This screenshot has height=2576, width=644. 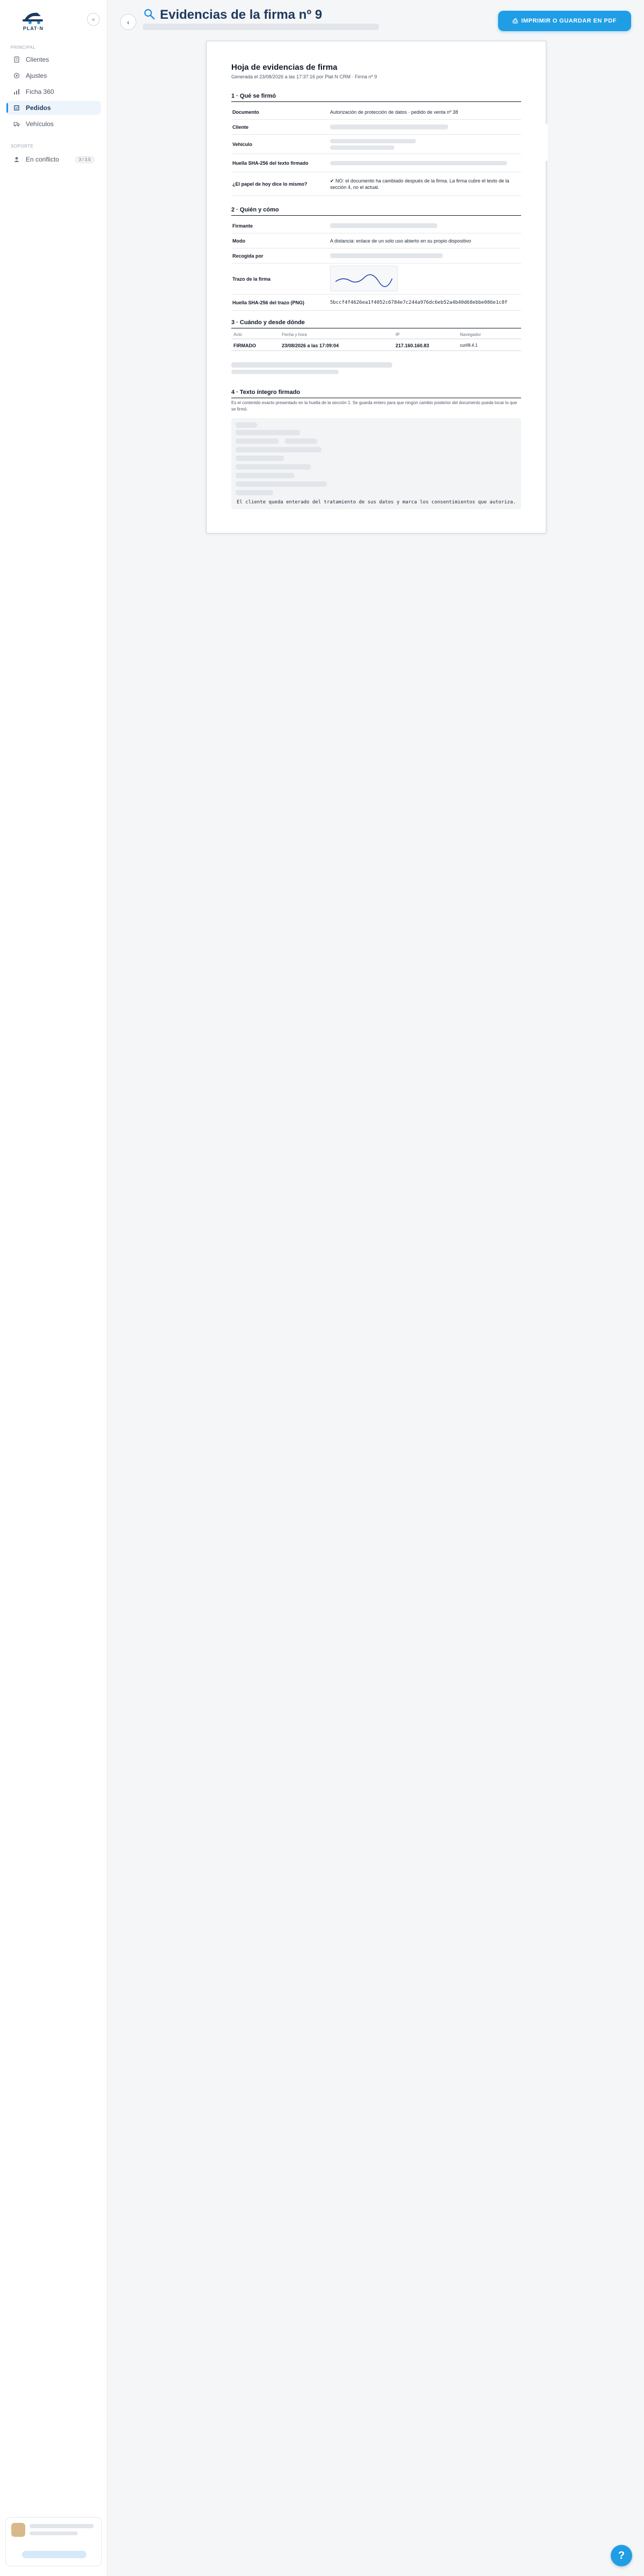 I want to click on user-profile-card, so click(x=53, y=2541).